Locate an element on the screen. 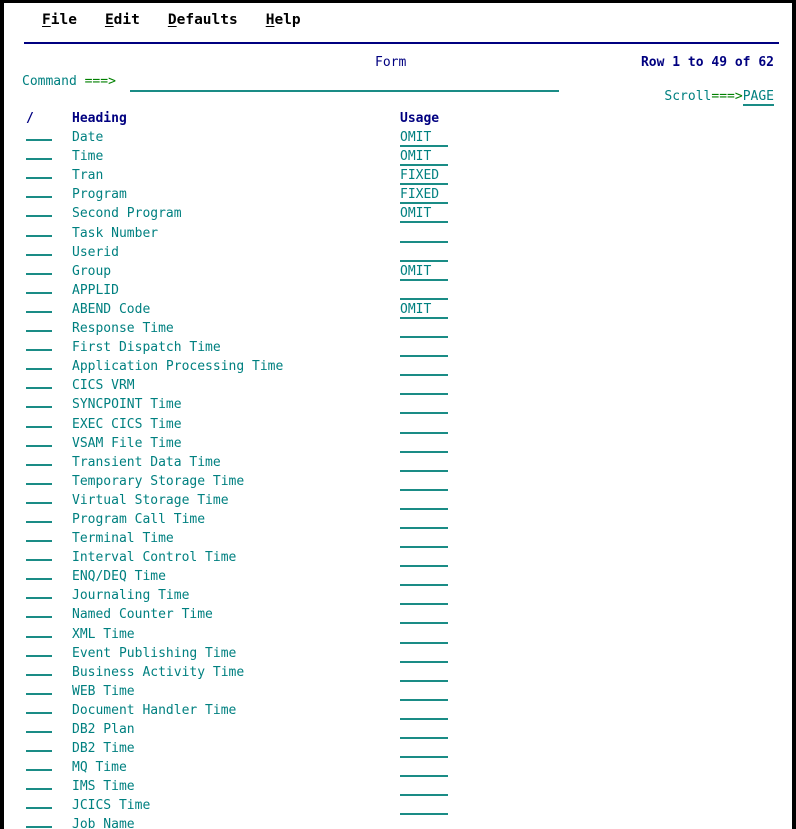  menu-separator-rule is located at coordinates (401, 43).